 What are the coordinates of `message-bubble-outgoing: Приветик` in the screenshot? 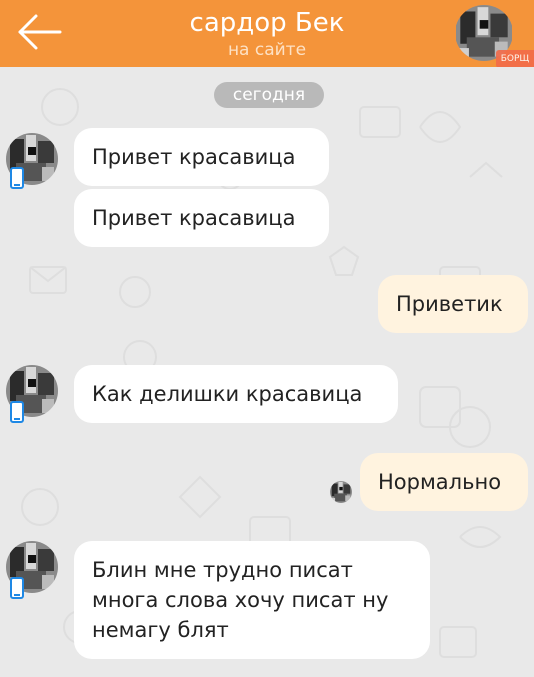 It's located at (453, 304).